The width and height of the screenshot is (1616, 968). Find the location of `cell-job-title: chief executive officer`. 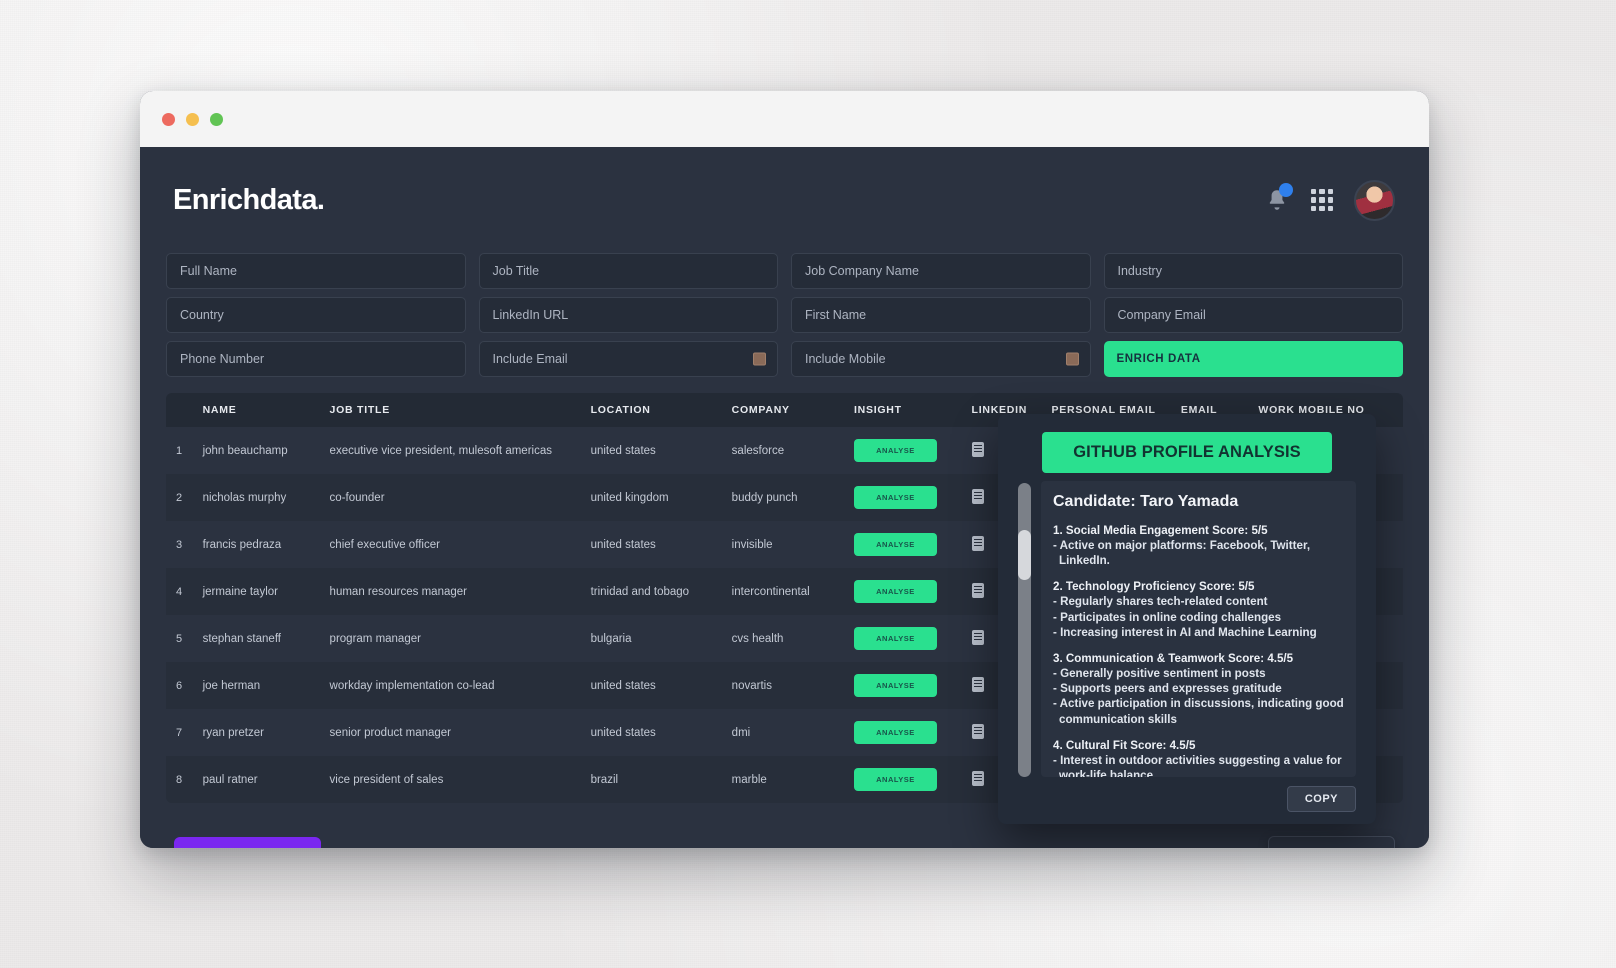

cell-job-title: chief executive officer is located at coordinates (384, 544).